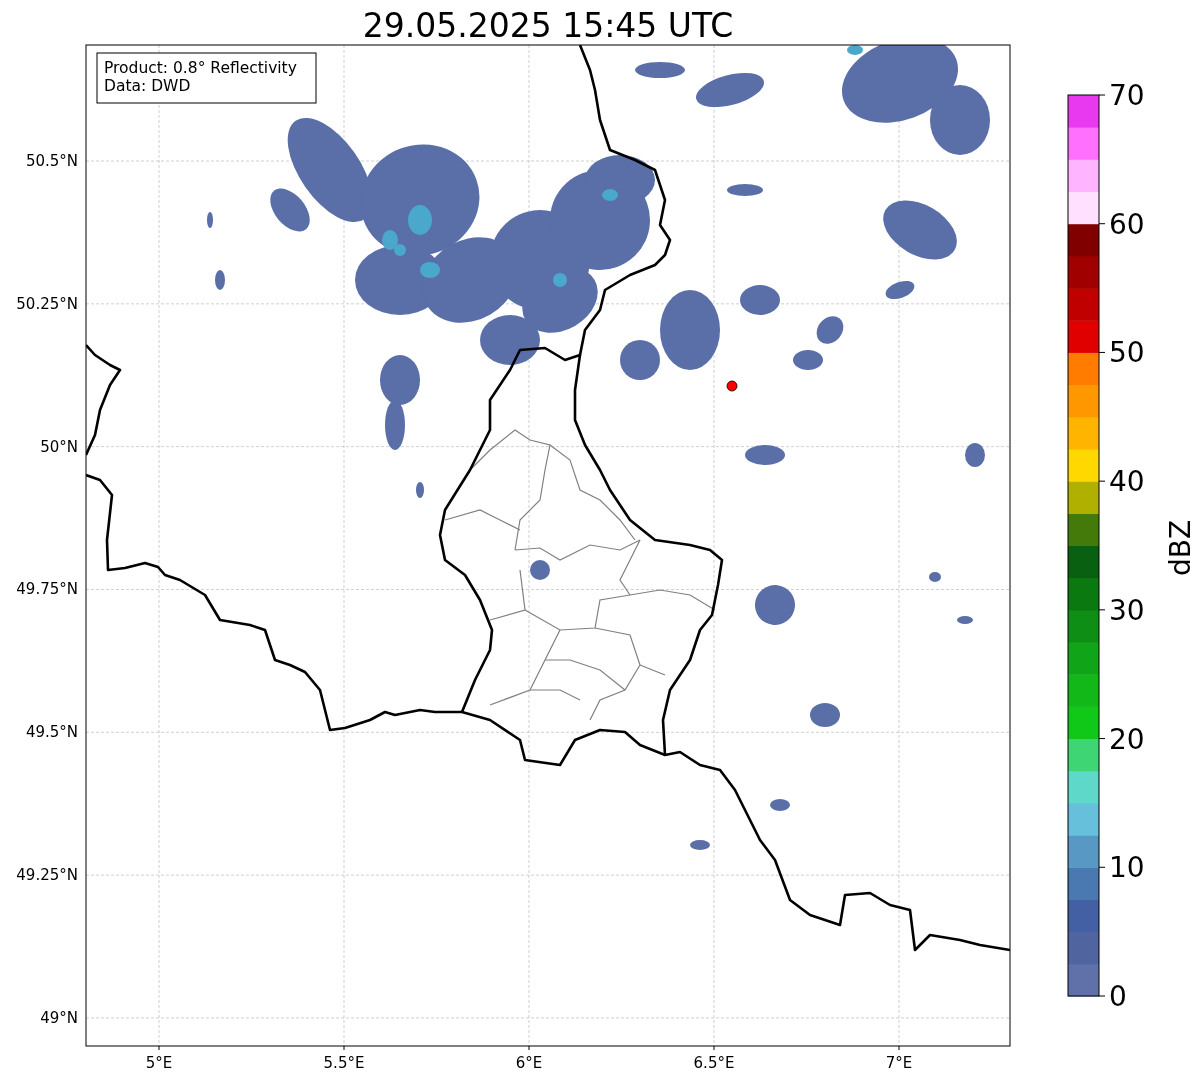 This screenshot has height=1081, width=1202. Describe the element at coordinates (51, 161) in the screenshot. I see `y-tick-label: 50.5°N` at that location.